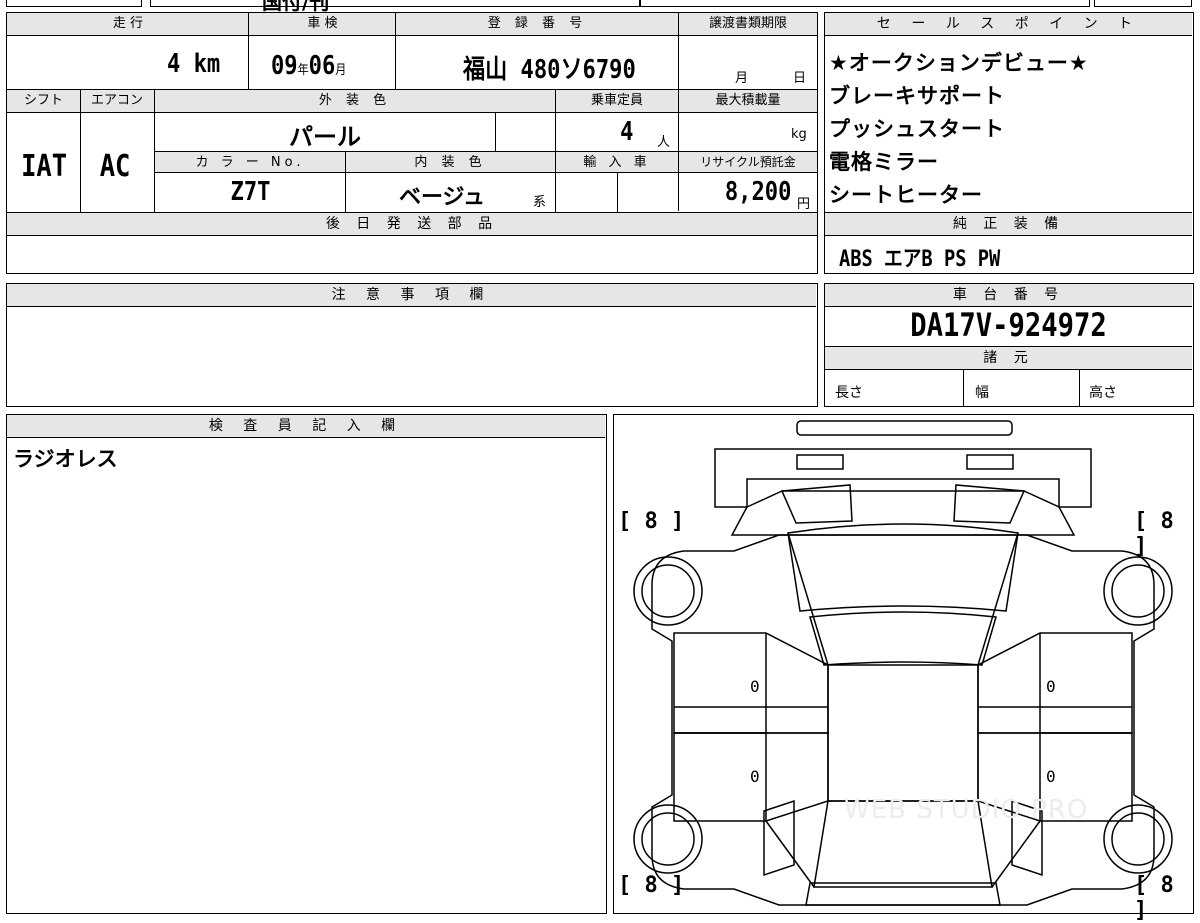 This screenshot has height=923, width=1200. Describe the element at coordinates (250, 162) in the screenshot. I see `color-no-label: カ ラ ー No.` at that location.